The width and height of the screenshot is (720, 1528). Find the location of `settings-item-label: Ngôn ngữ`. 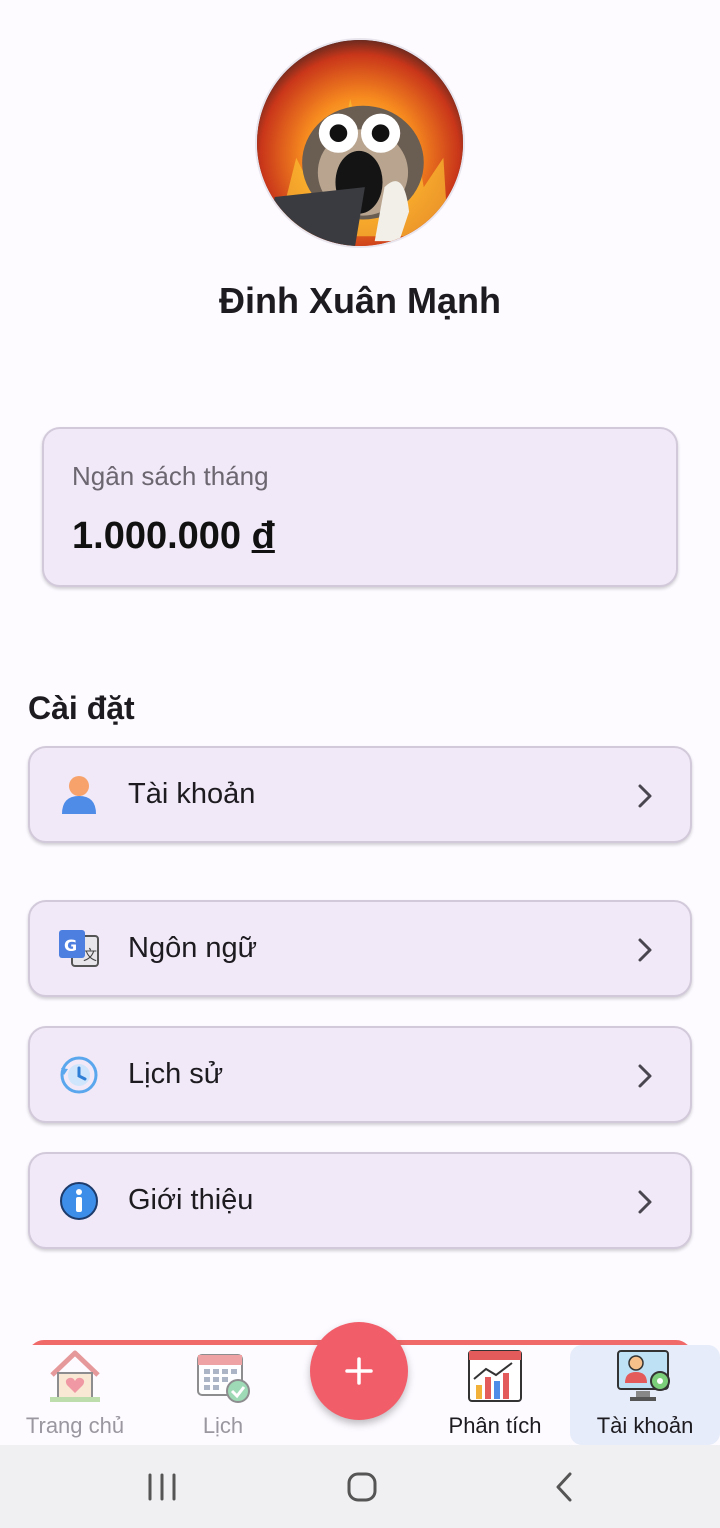

settings-item-label: Ngôn ngữ is located at coordinates (193, 948).